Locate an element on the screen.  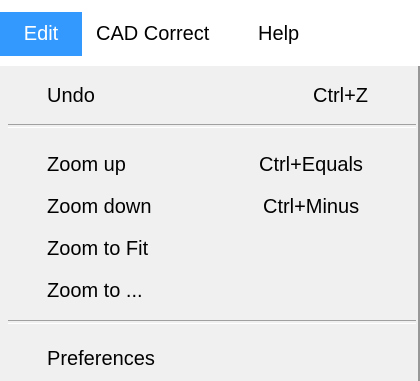
menu-item-undo: Undo Ctrl+Z is located at coordinates (209, 96).